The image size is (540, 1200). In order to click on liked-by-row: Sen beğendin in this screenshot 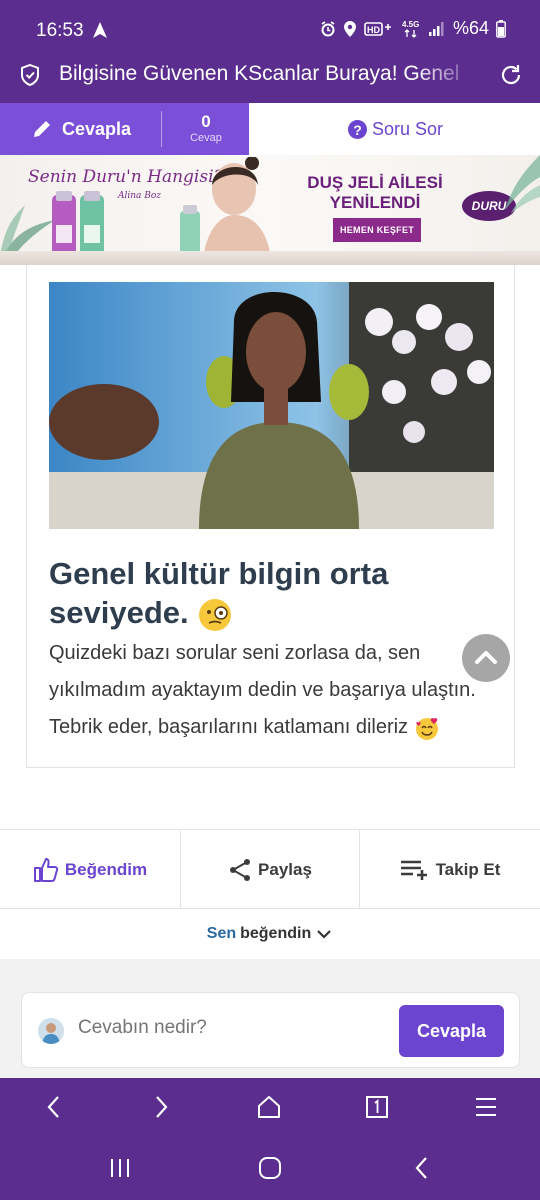, I will do `click(270, 934)`.